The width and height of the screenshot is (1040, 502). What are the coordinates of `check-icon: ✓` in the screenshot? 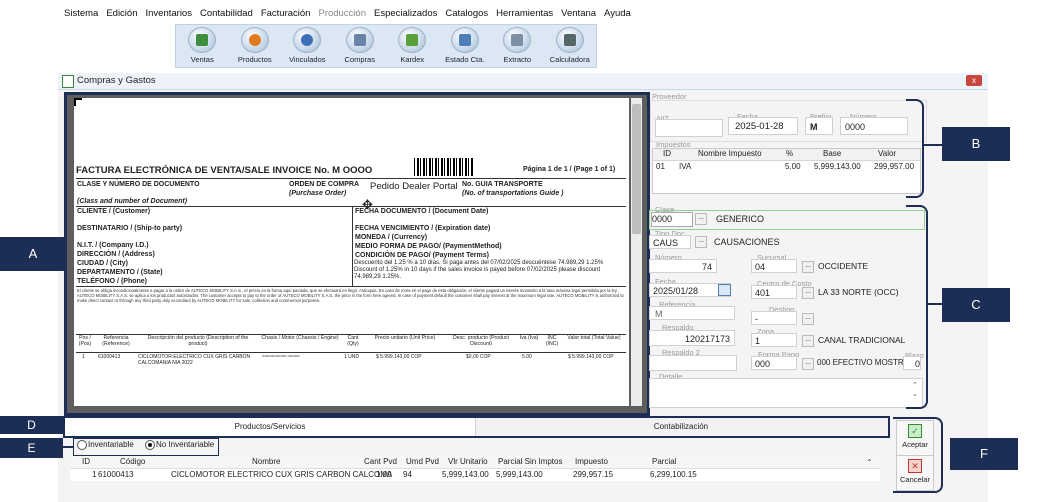 It's located at (915, 431).